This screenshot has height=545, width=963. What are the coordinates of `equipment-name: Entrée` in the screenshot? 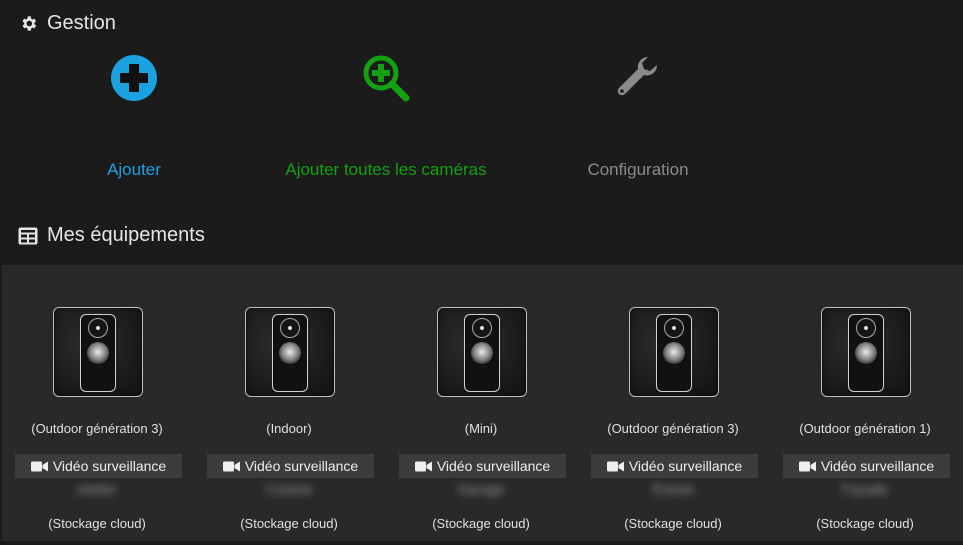 It's located at (673, 489).